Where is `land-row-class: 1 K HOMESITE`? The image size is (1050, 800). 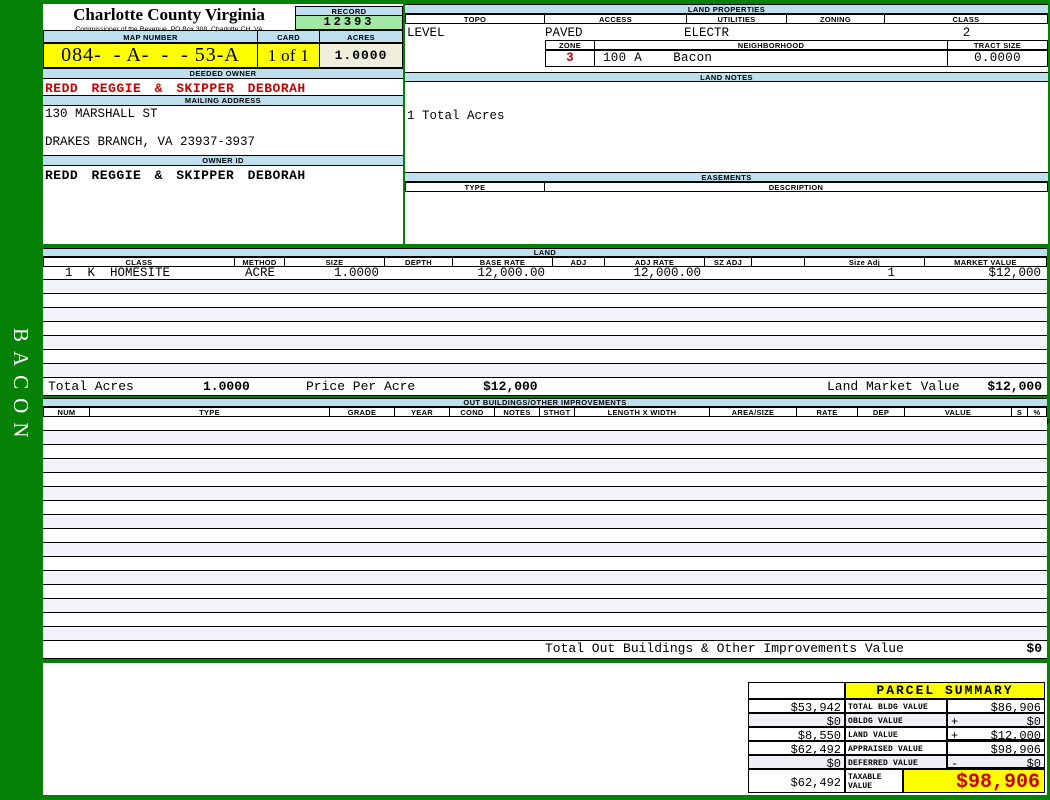 land-row-class: 1 K HOMESITE is located at coordinates (118, 273).